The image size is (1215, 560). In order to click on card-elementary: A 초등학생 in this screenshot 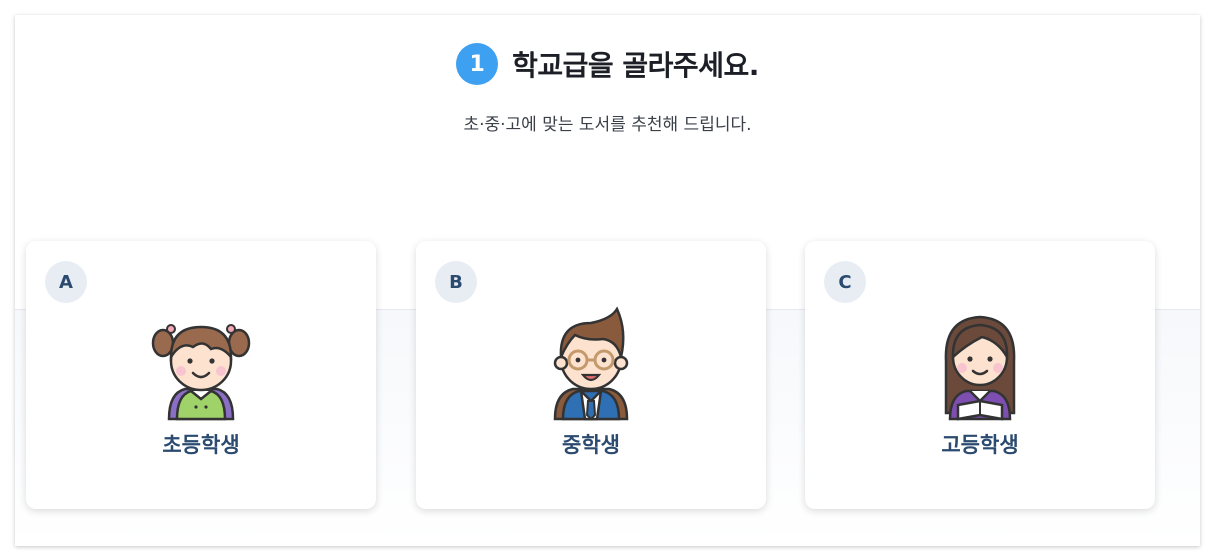, I will do `click(201, 375)`.